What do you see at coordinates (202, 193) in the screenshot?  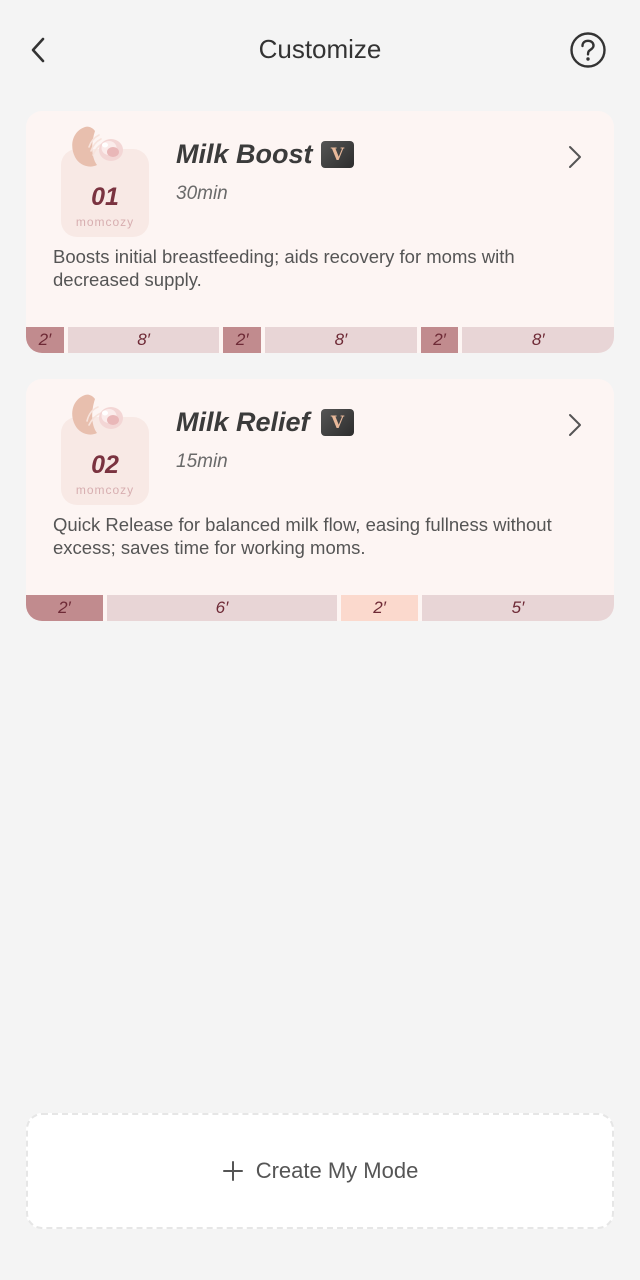 I see `mode-duration: 30min` at bounding box center [202, 193].